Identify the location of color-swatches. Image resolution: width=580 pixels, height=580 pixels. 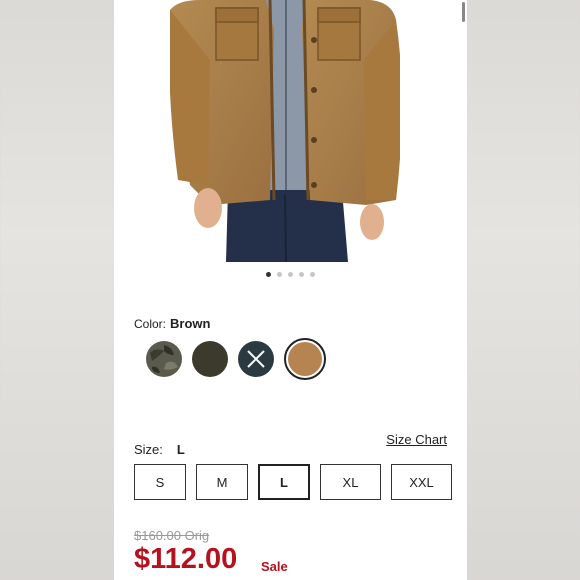
(236, 359).